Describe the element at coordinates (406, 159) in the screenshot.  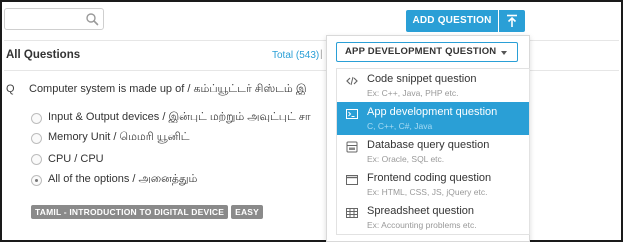
I see `menu-item-subtitle: Ex: Oracle, SQL etc.` at that location.